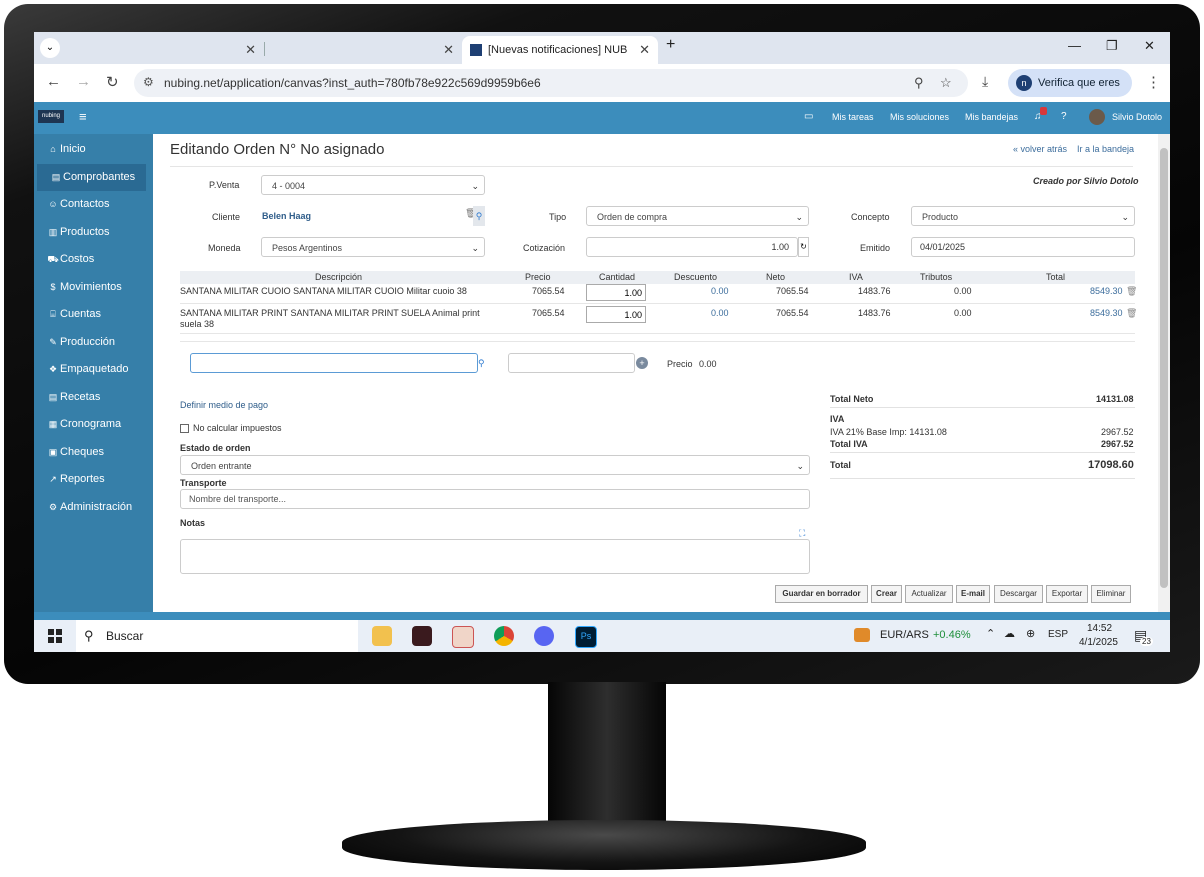 The width and height of the screenshot is (1204, 877). I want to click on add-icon: +, so click(642, 363).